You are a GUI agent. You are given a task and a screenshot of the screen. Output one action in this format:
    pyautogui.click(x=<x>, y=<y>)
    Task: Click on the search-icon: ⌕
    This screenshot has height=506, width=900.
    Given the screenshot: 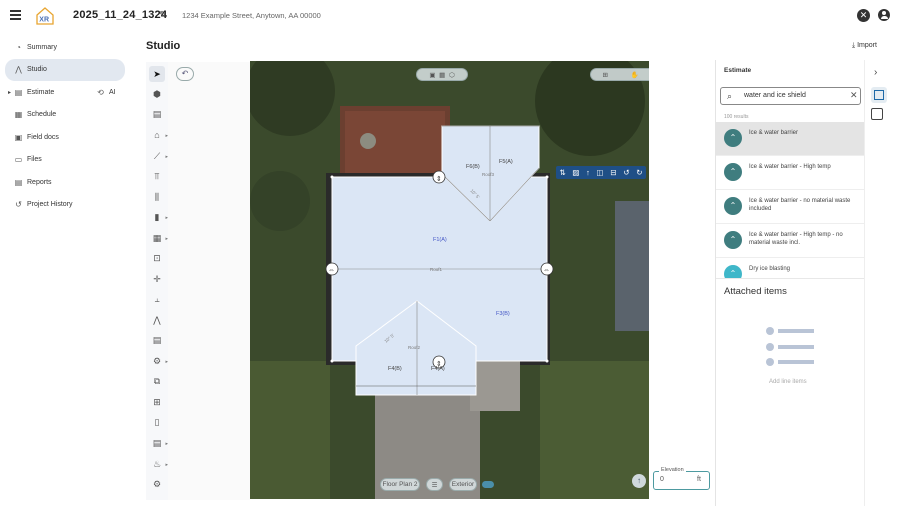 What is the action you would take?
    pyautogui.click(x=730, y=96)
    